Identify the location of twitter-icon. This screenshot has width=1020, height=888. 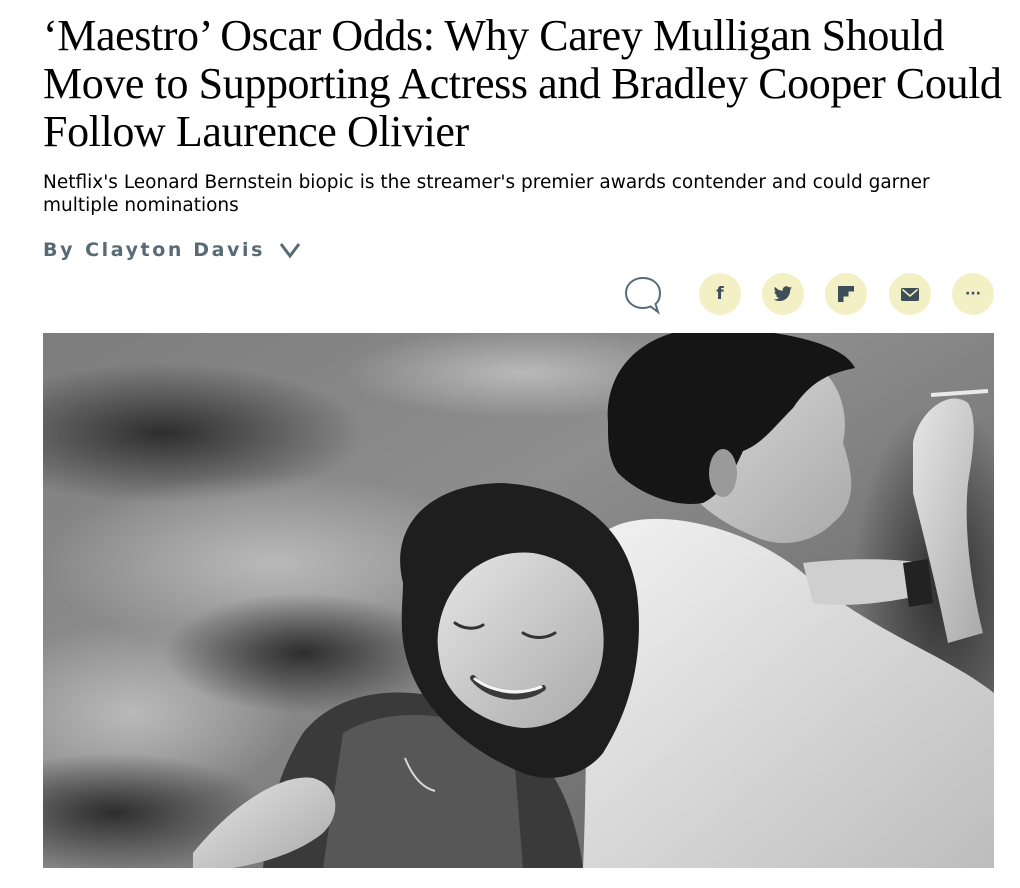
(783, 293).